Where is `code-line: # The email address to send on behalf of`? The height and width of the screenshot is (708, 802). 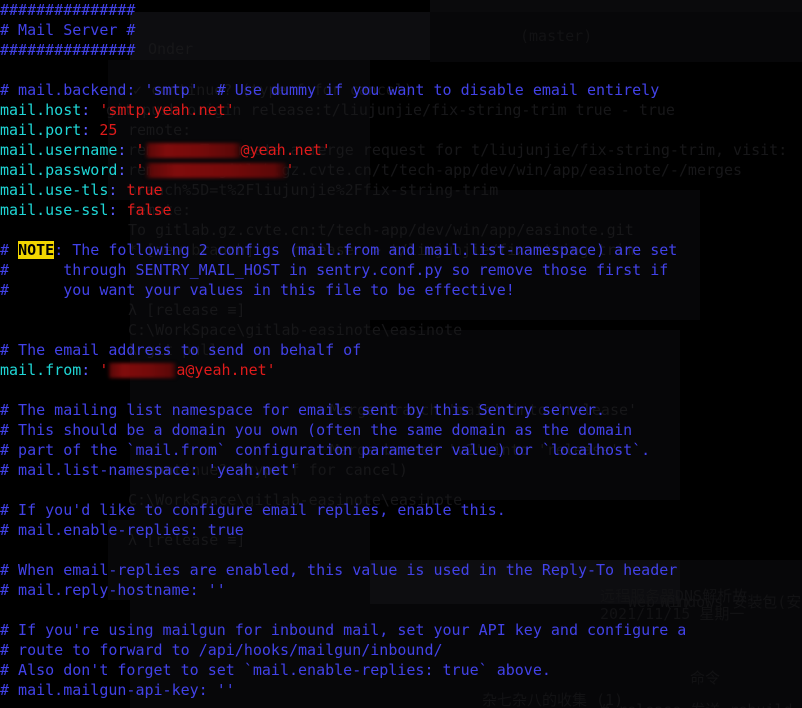 code-line: # The email address to send on behalf of is located at coordinates (401, 350).